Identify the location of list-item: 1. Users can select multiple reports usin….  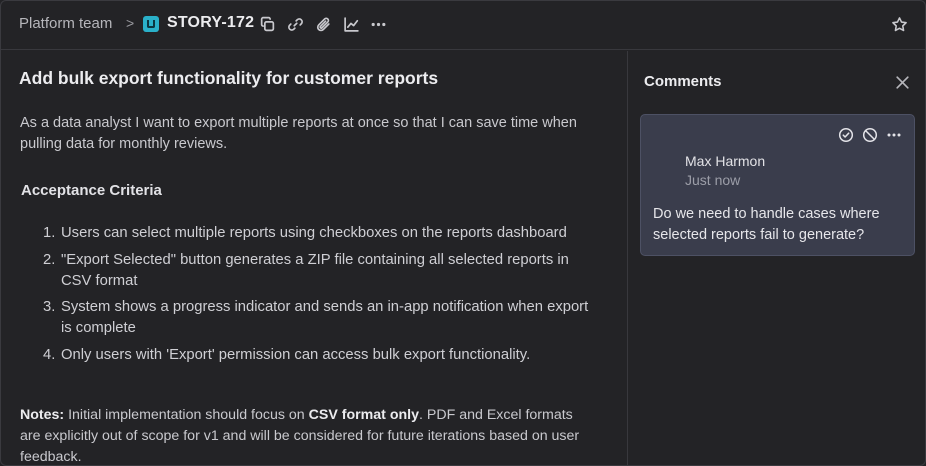
(318, 233).